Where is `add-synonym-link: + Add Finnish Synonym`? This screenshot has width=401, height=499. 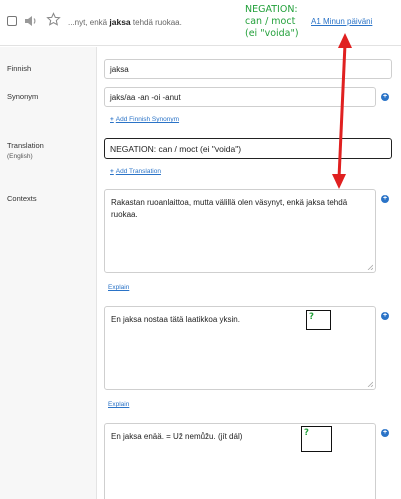
add-synonym-link: + Add Finnish Synonym is located at coordinates (144, 119).